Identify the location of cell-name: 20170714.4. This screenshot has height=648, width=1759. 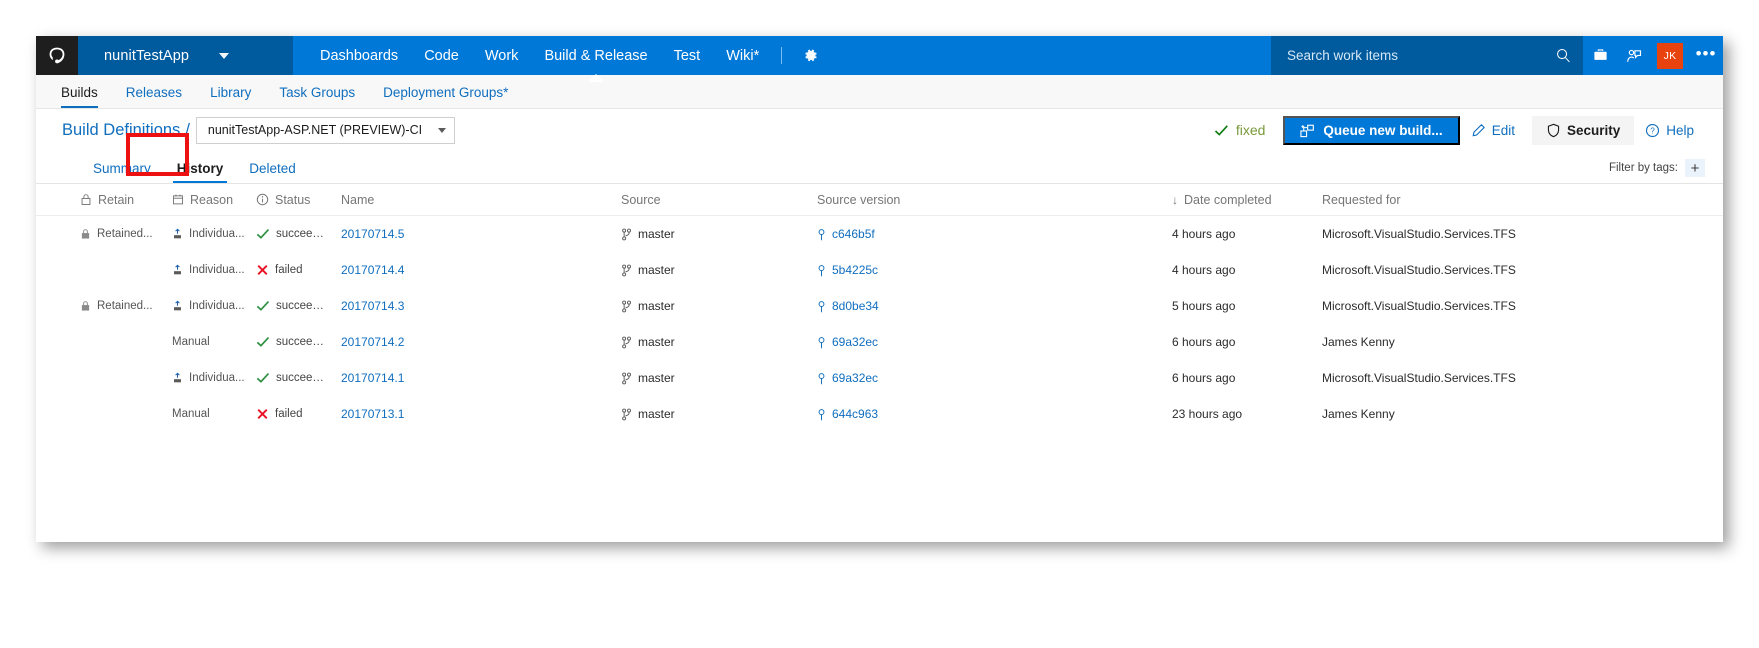
(481, 270).